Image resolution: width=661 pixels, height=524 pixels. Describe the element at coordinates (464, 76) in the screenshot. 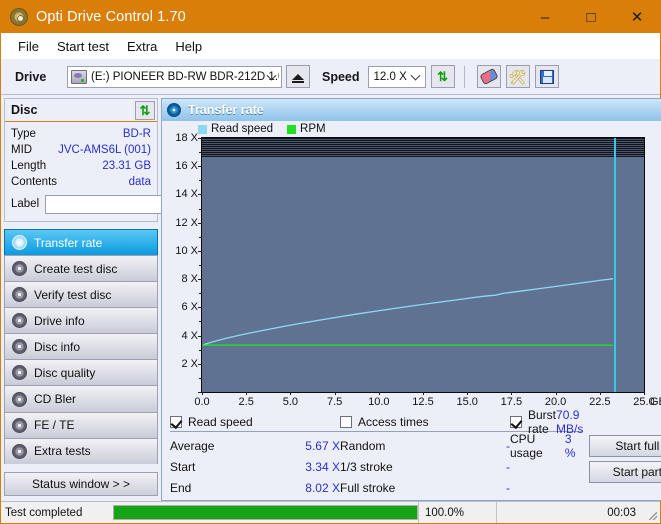

I see `toolbar-separator` at that location.